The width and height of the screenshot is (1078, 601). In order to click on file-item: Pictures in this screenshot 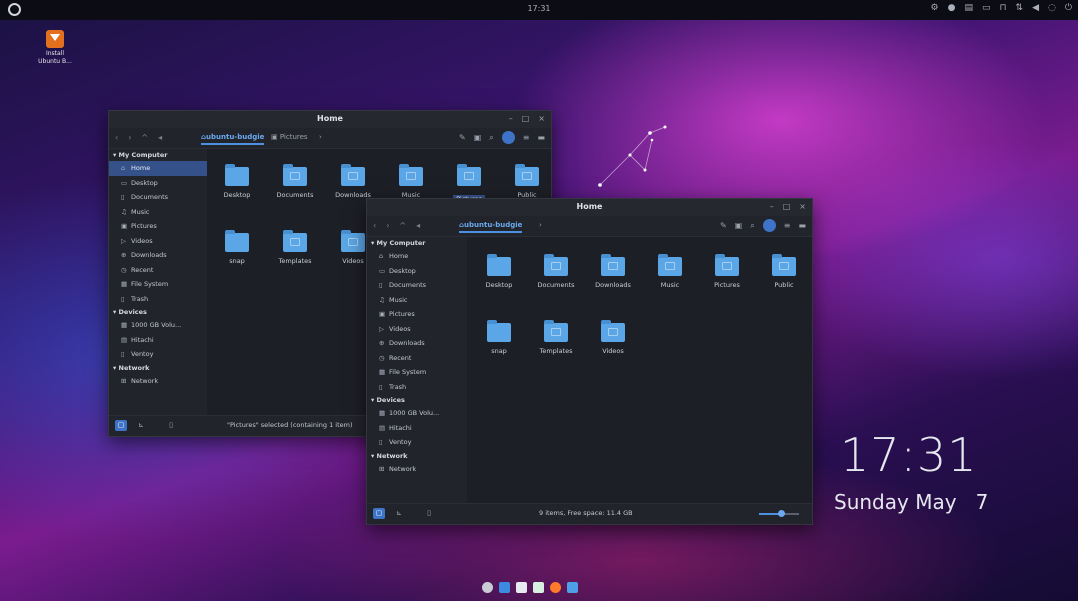, I will do `click(727, 271)`.